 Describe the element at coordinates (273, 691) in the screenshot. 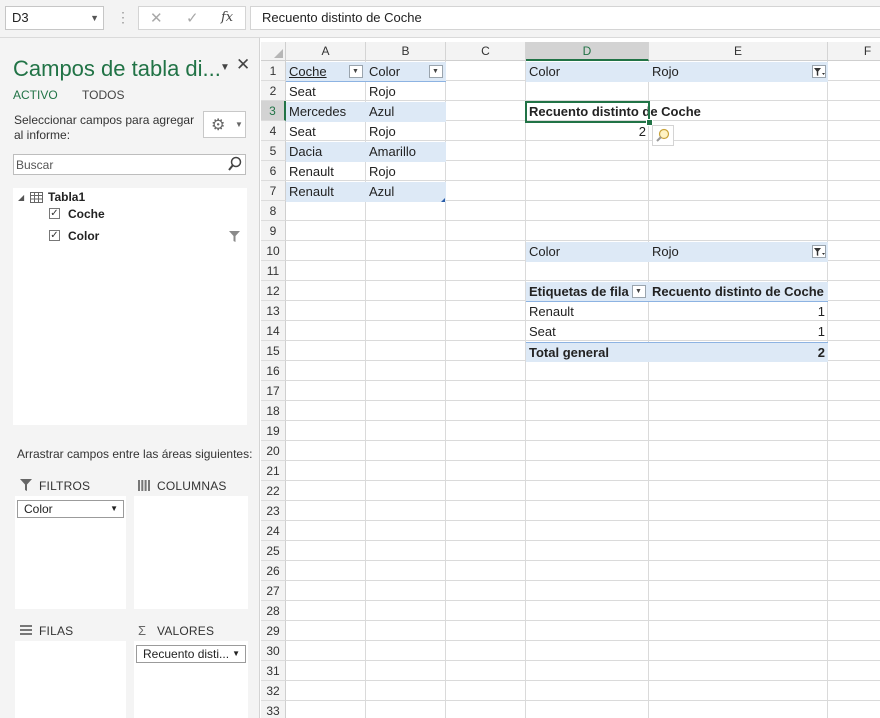

I see `row-header-32: 32` at that location.